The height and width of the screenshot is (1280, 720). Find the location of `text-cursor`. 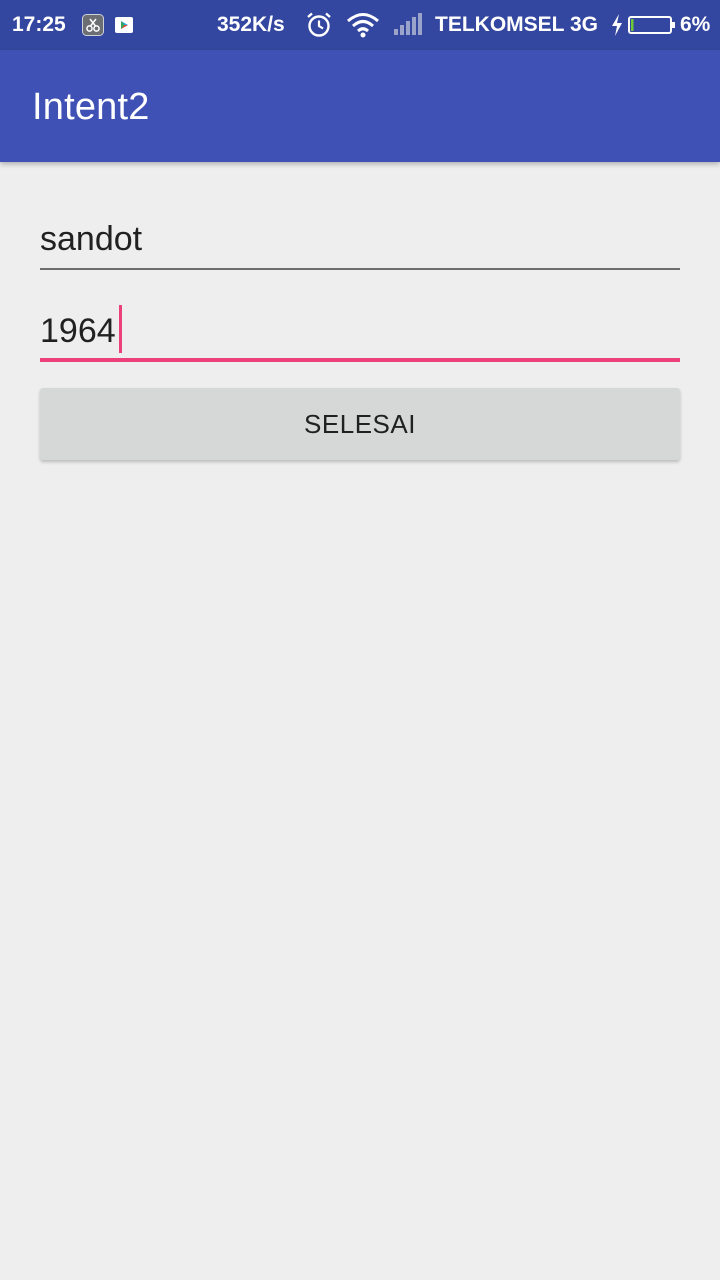

text-cursor is located at coordinates (120, 329).